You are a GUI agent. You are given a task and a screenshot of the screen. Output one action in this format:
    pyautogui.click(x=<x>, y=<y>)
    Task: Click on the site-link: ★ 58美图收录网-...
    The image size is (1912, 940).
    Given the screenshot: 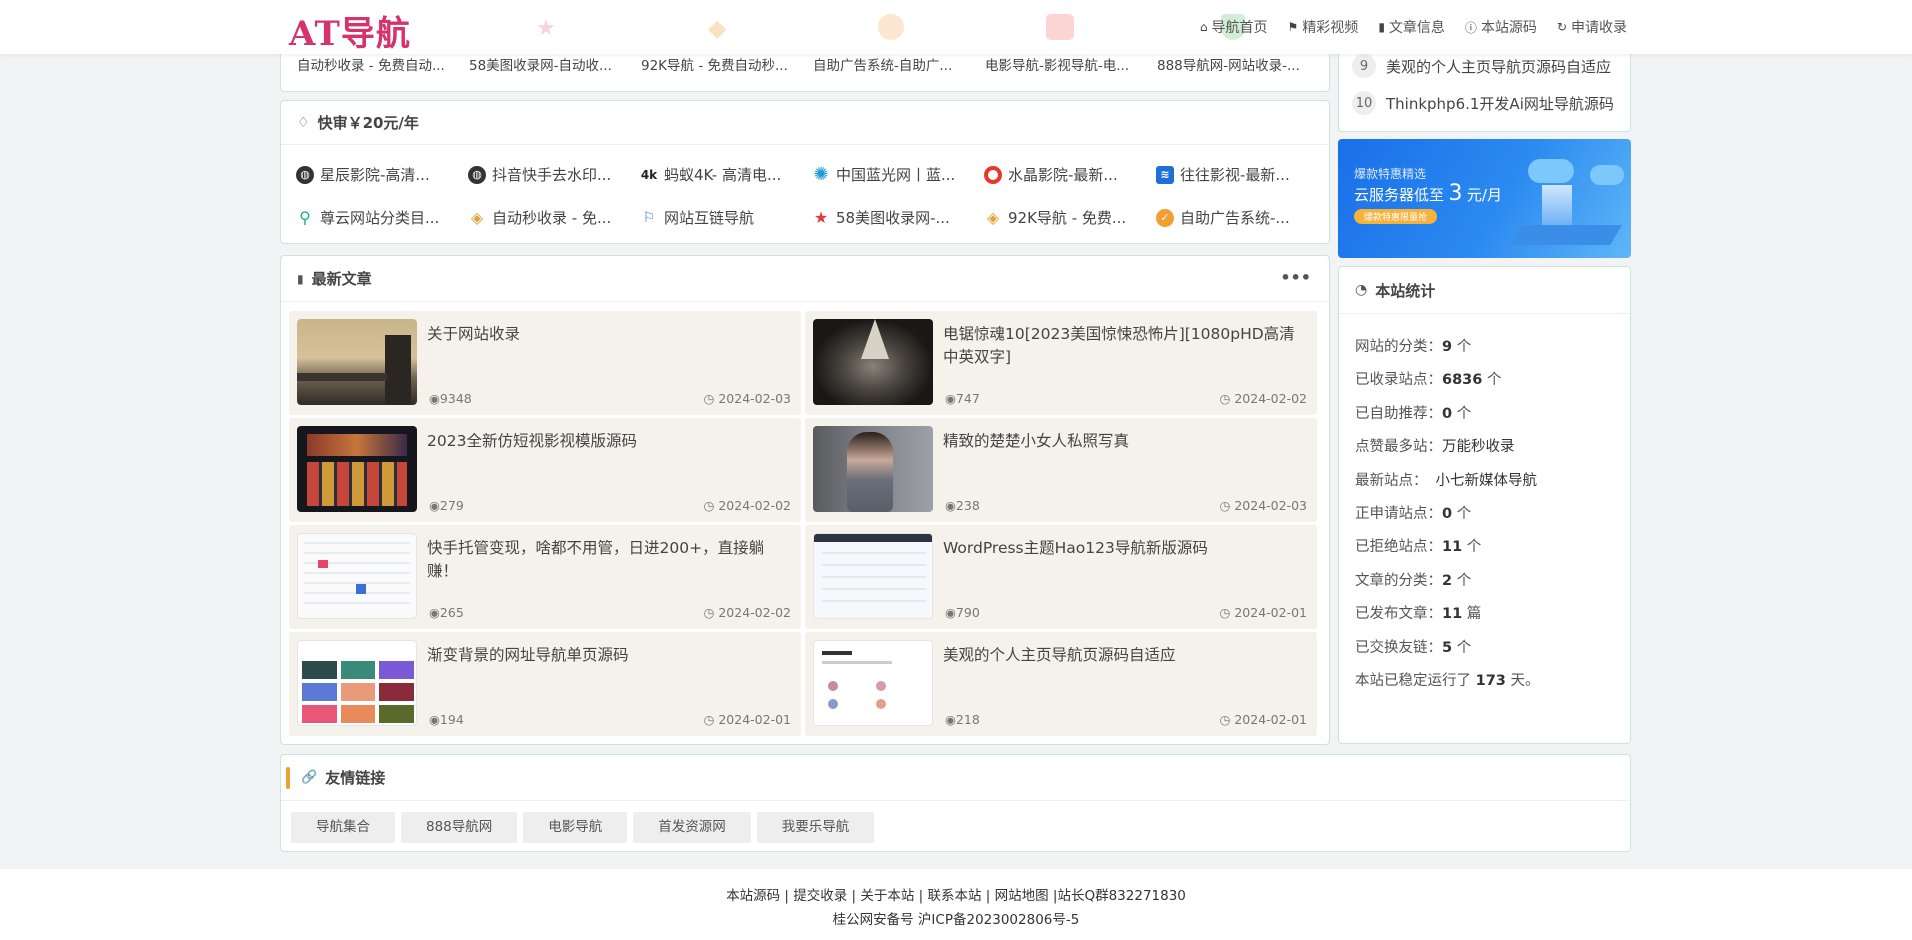 What is the action you would take?
    pyautogui.click(x=898, y=217)
    